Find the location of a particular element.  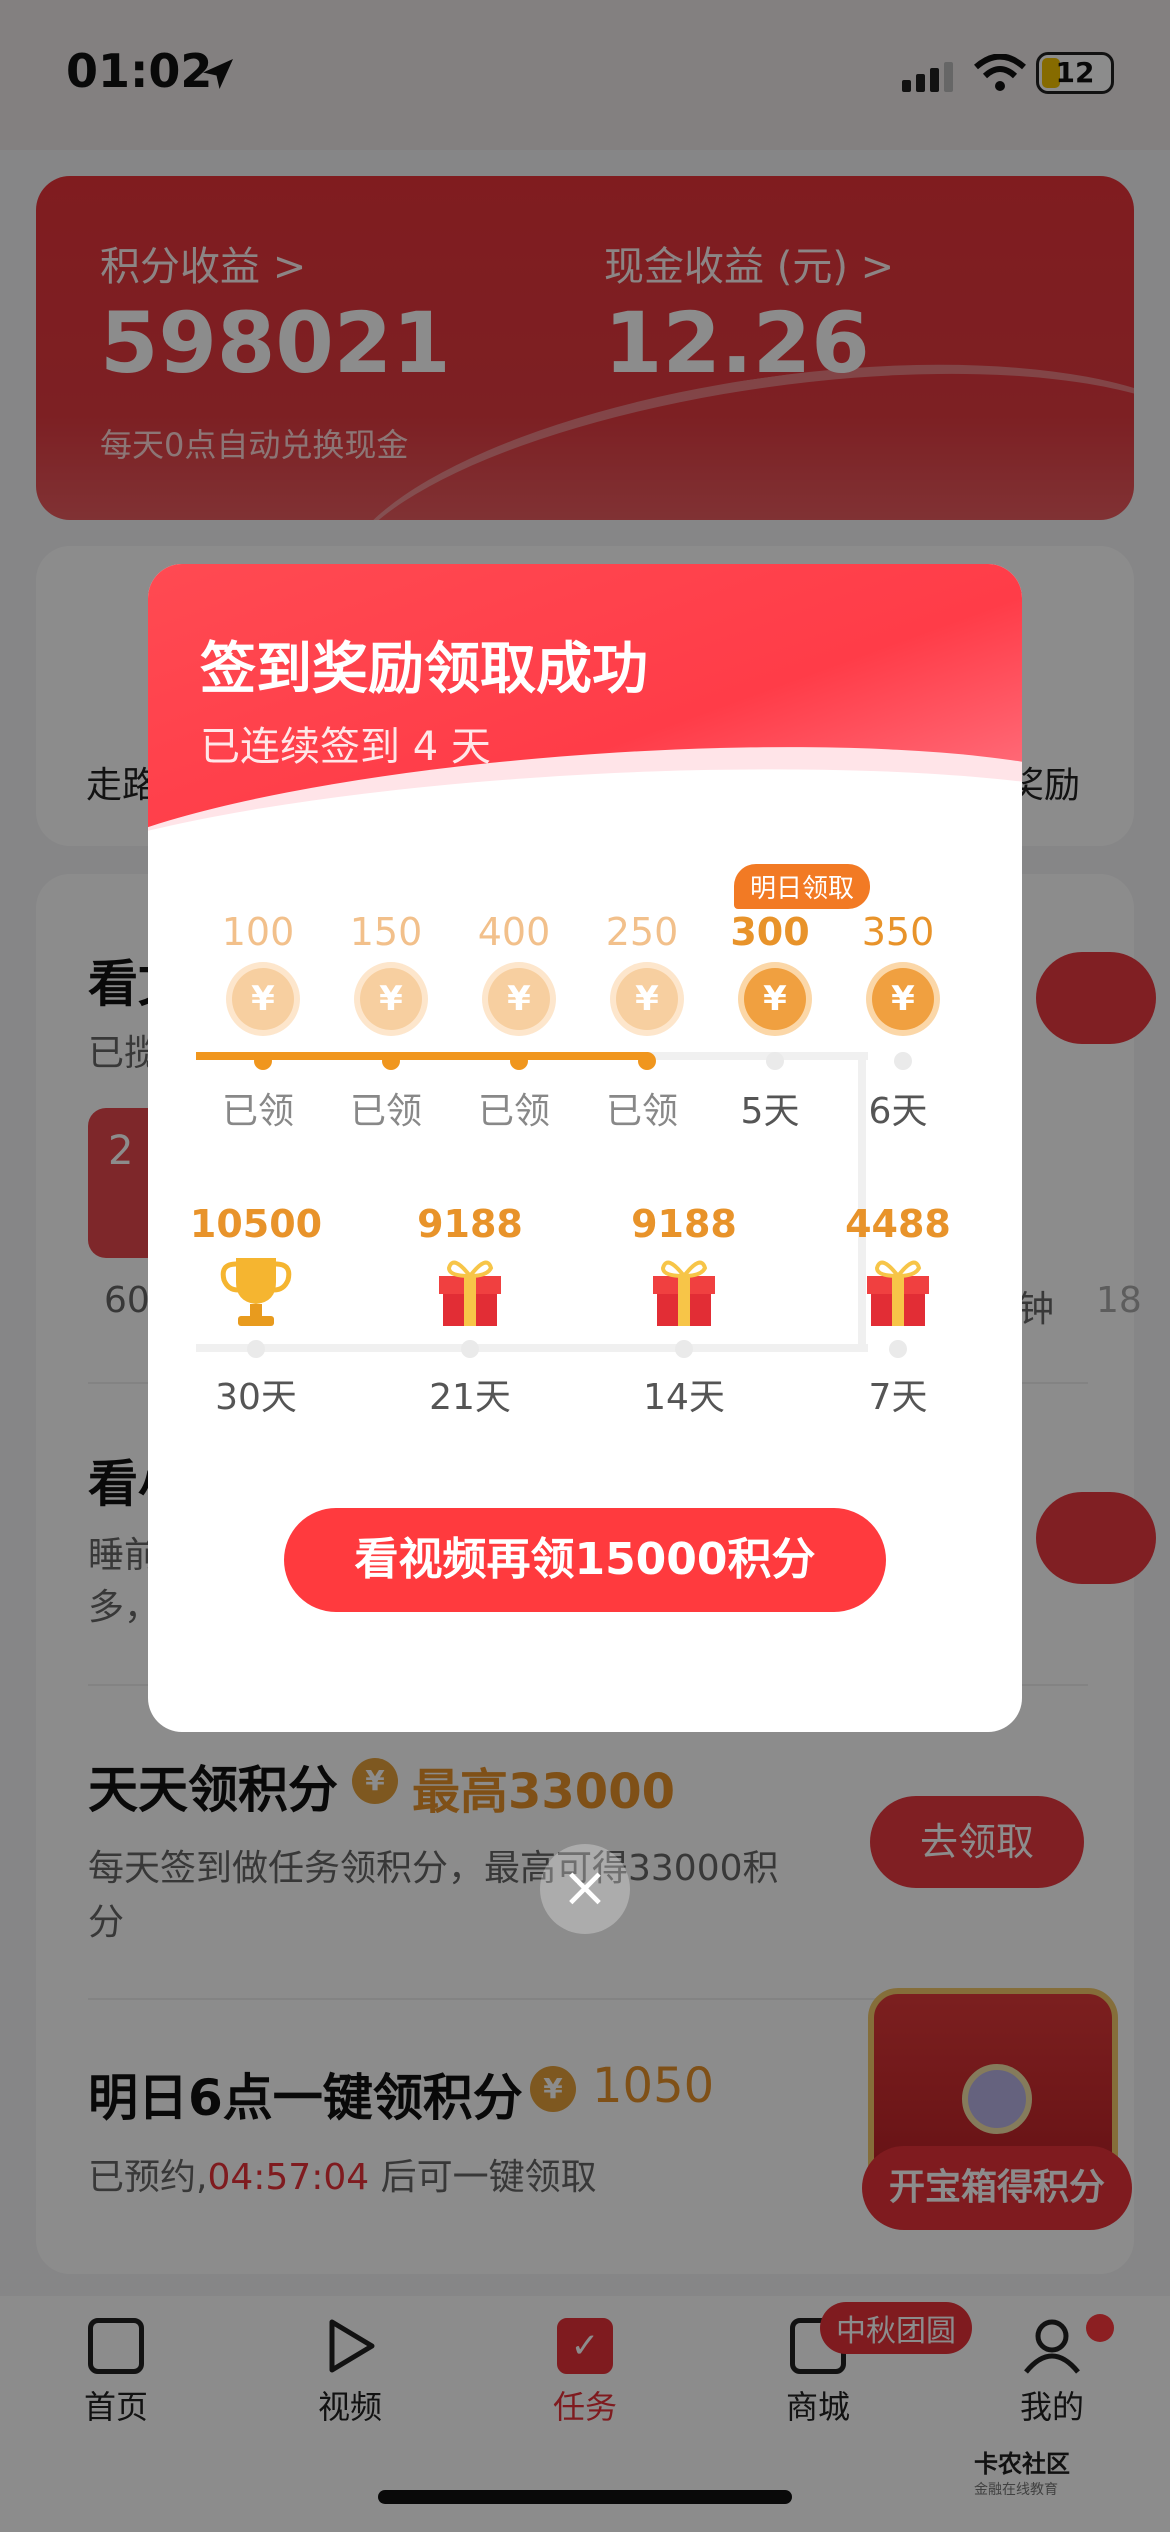

day7-item: 4488 7天 is located at coordinates (898, 1311).